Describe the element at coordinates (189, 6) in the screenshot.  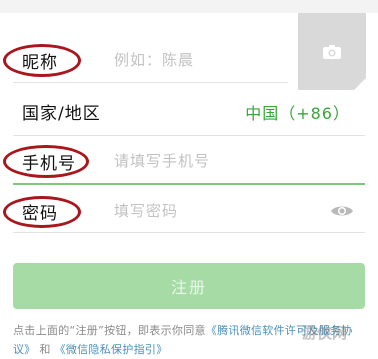
I see `status-strip` at that location.